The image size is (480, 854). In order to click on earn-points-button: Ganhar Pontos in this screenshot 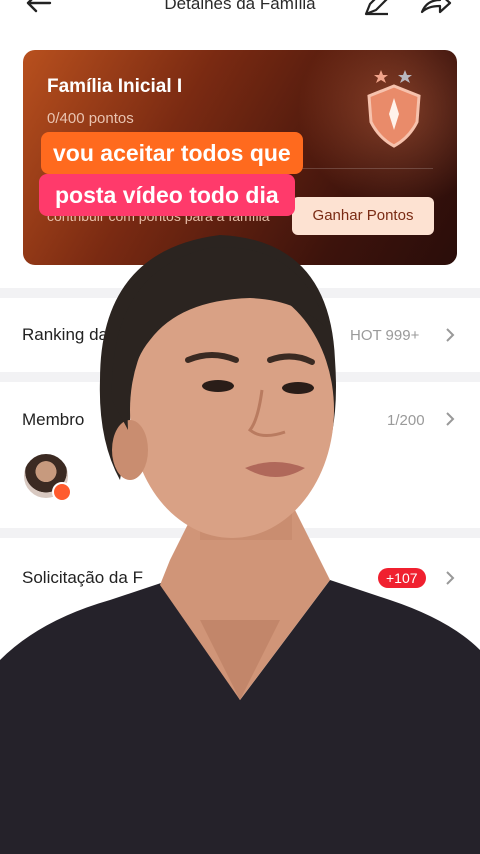, I will do `click(363, 216)`.